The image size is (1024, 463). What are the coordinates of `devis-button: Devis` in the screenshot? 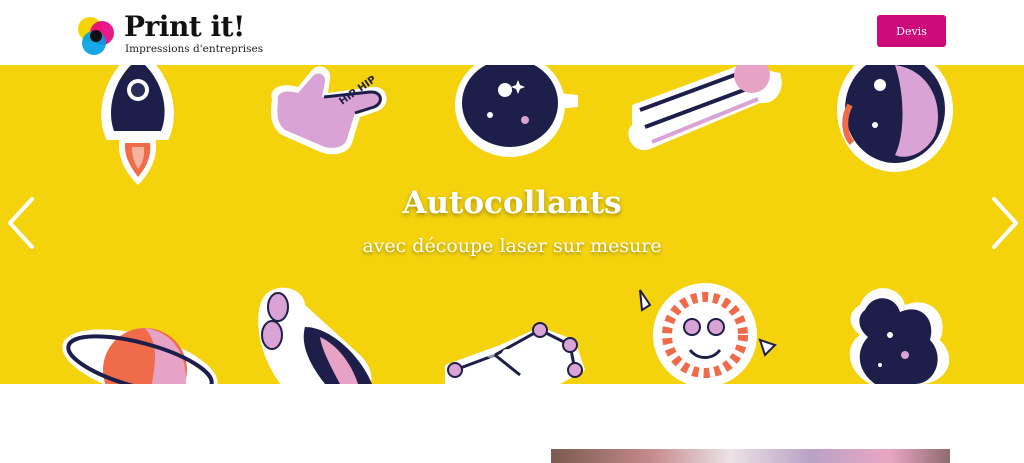 It's located at (911, 31).